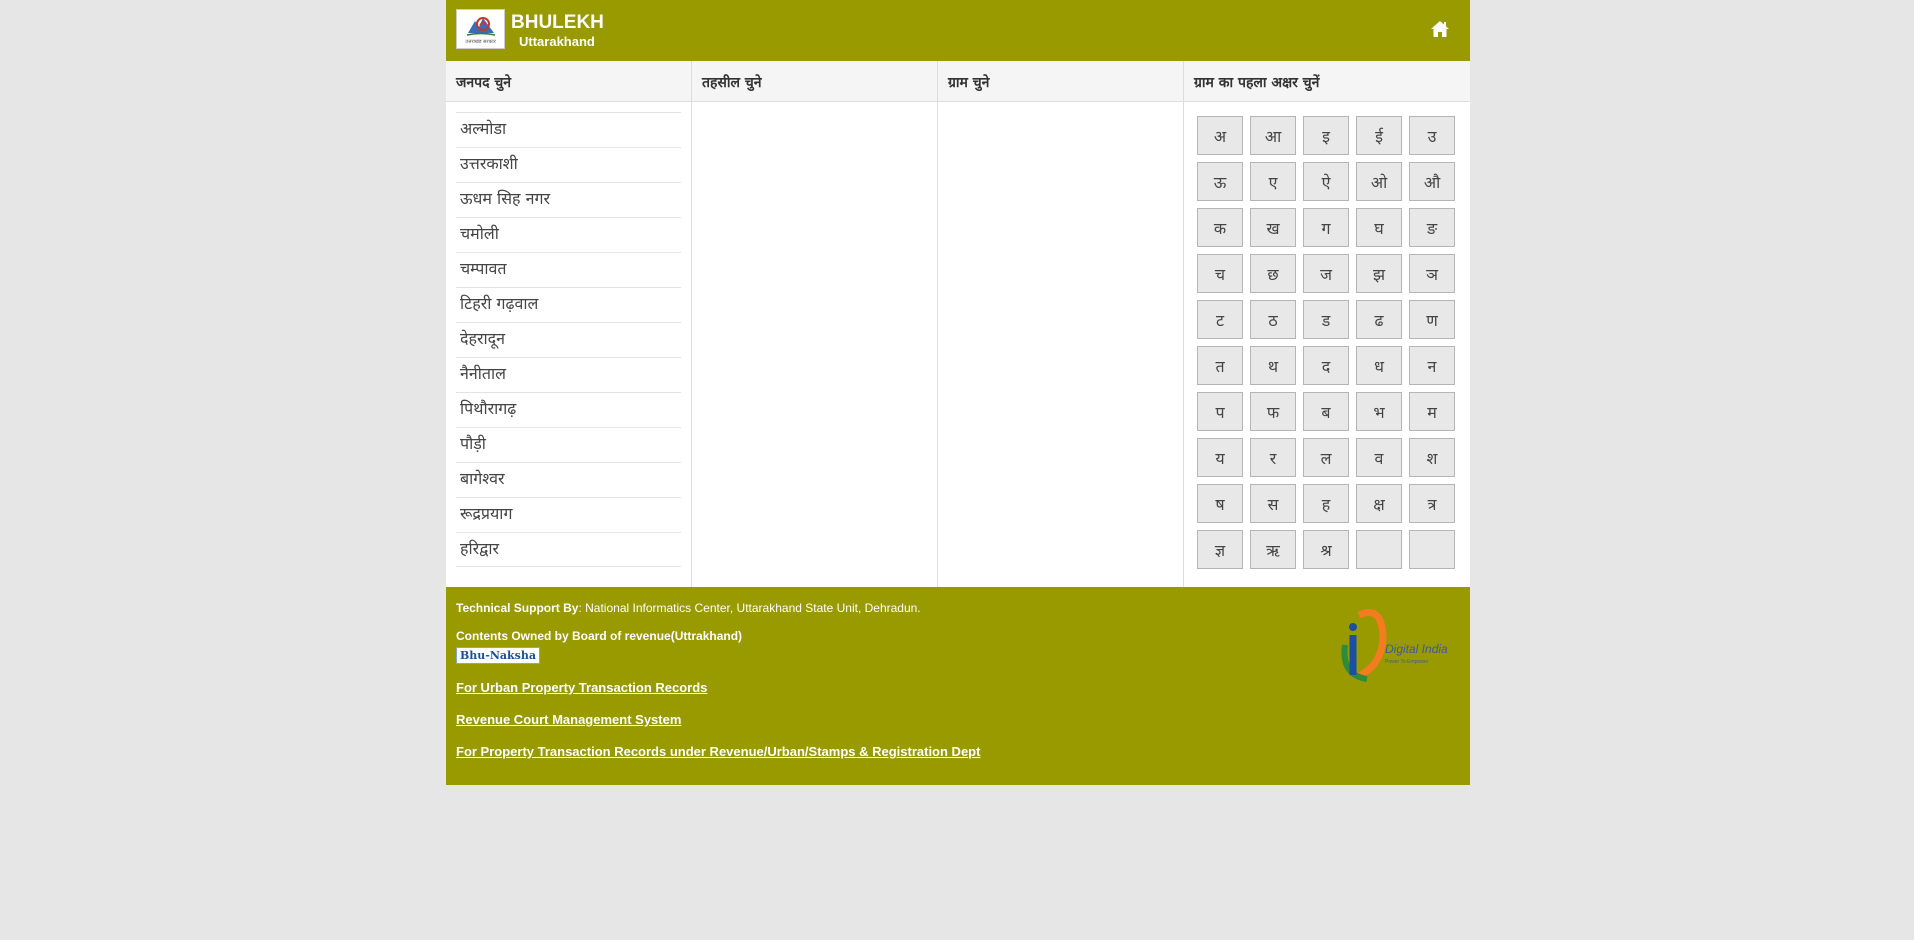  Describe the element at coordinates (1432, 411) in the screenshot. I see `letter-button: म` at that location.